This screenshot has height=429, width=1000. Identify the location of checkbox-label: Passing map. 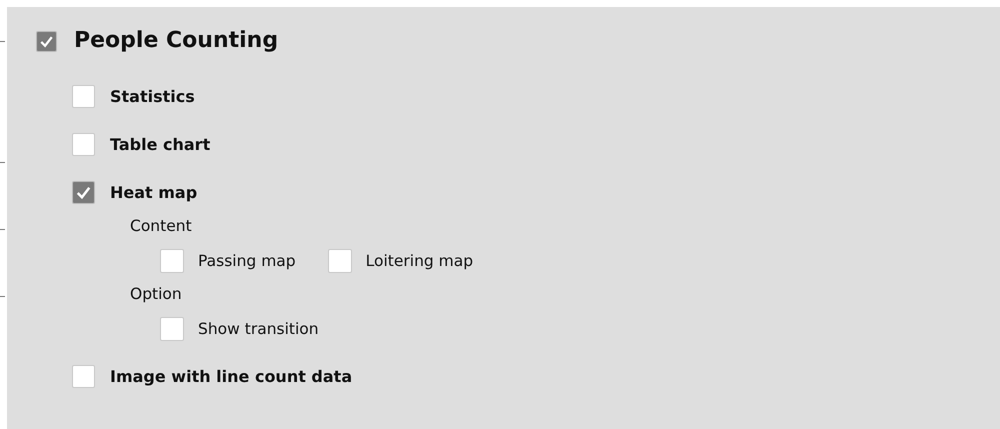
(247, 261).